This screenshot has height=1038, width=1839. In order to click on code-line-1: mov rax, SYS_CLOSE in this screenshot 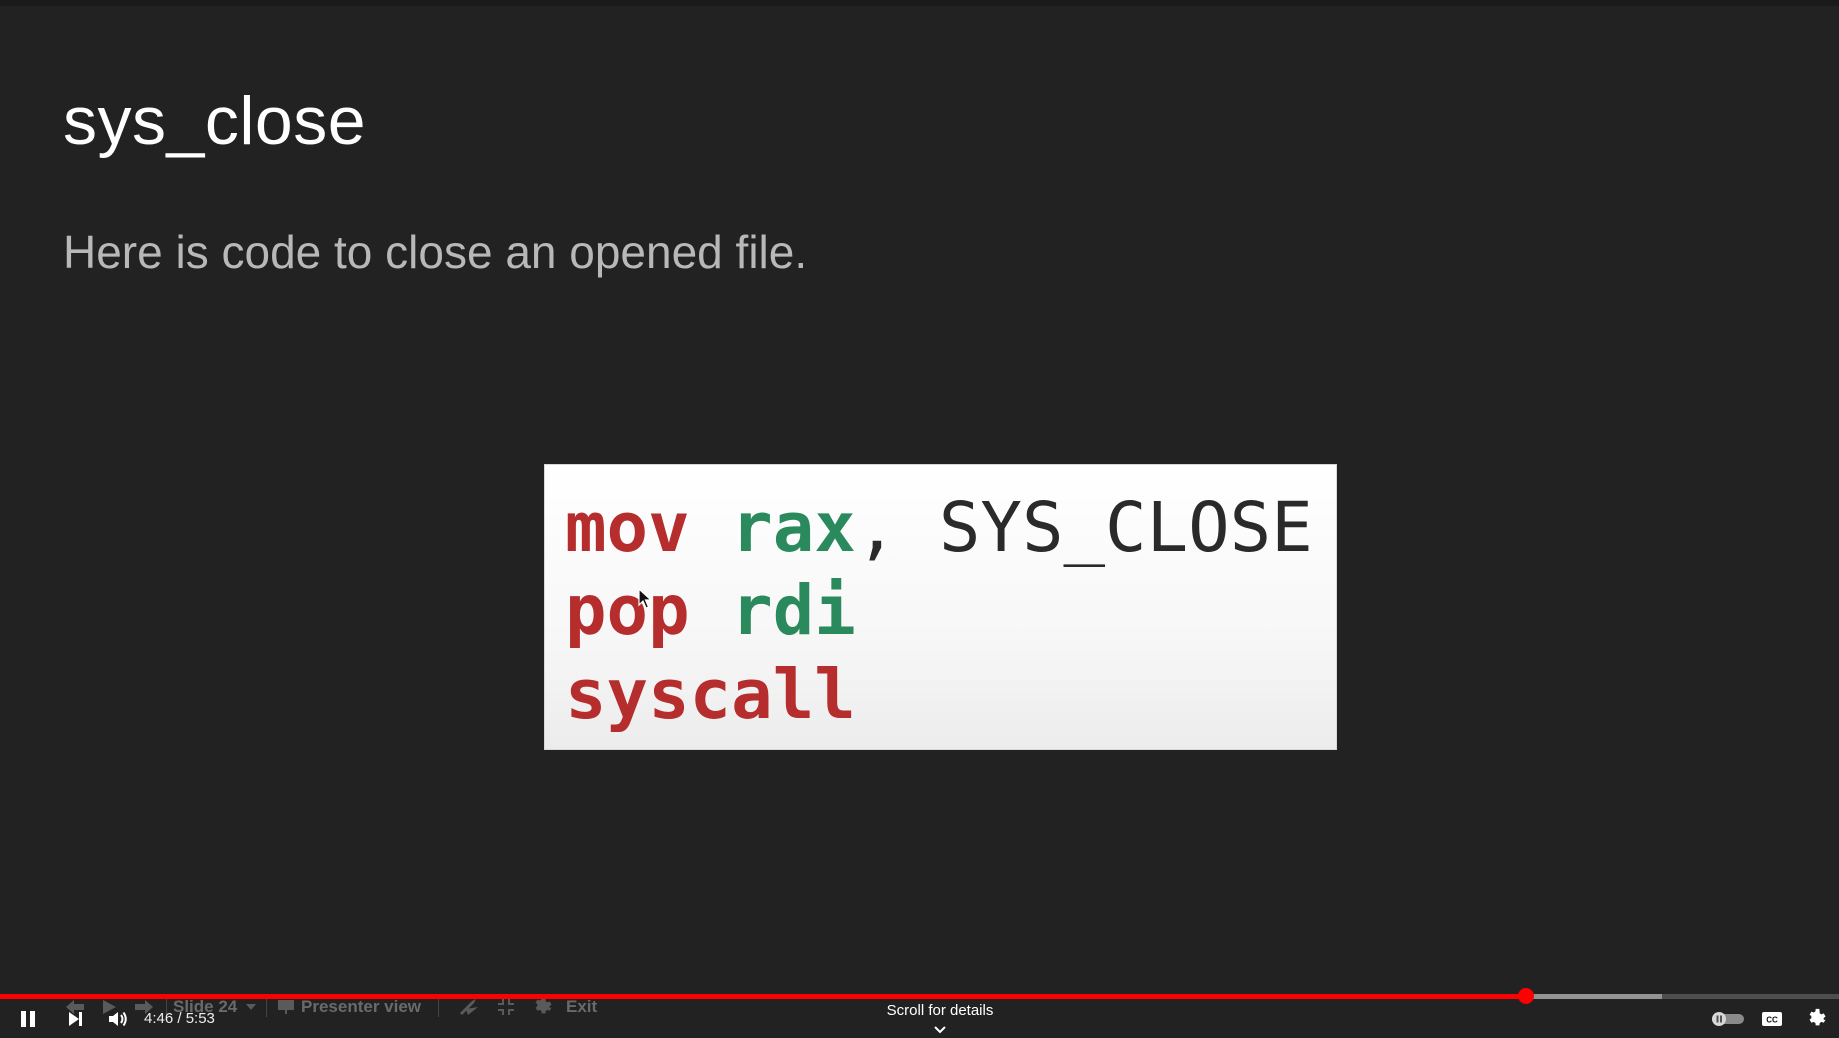, I will do `click(939, 528)`.